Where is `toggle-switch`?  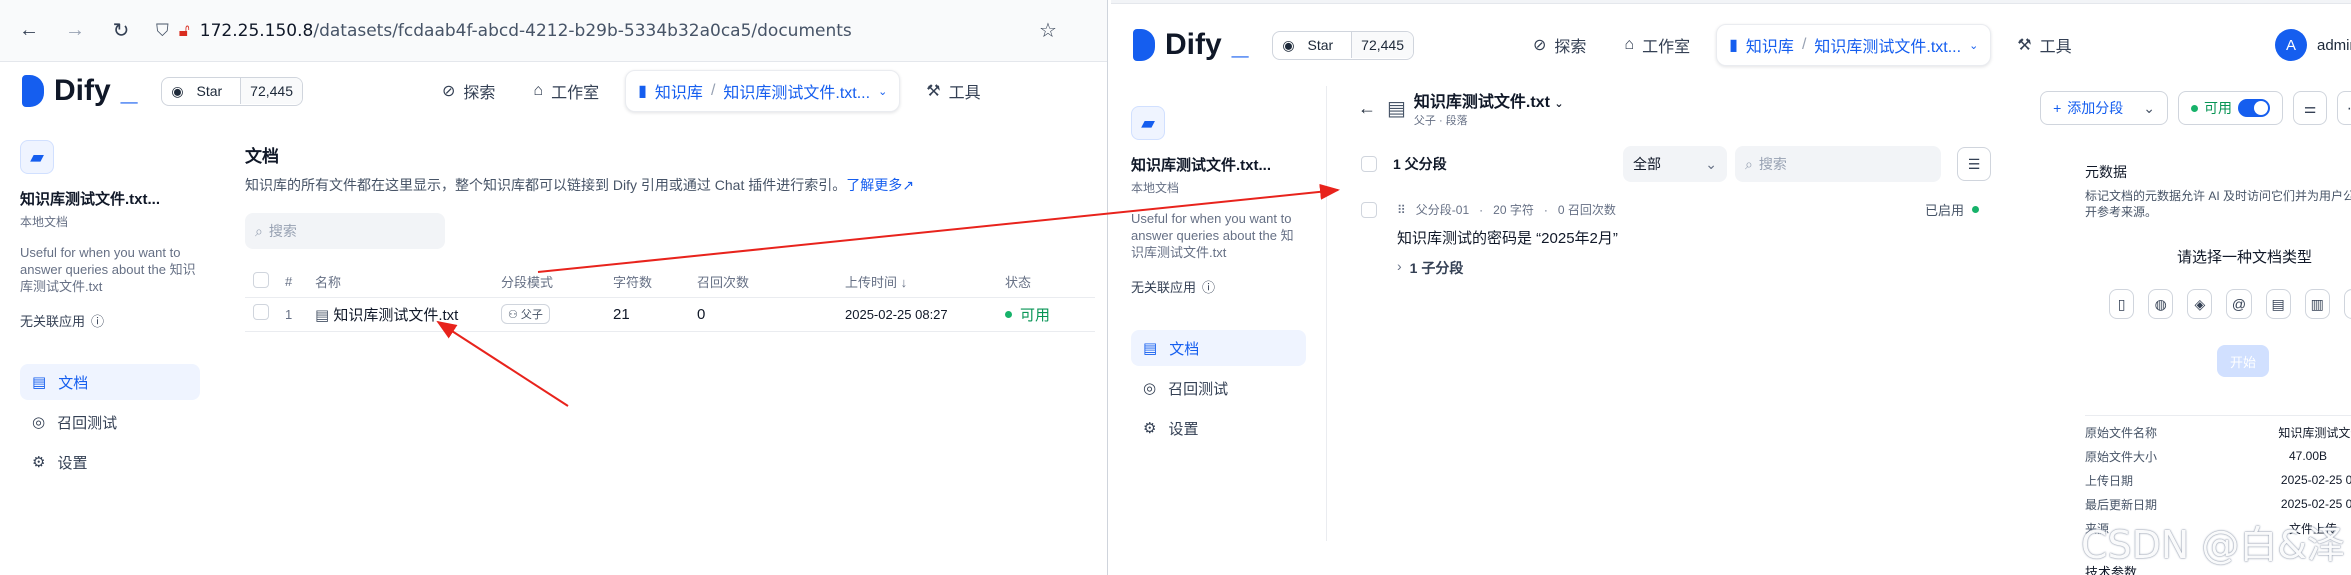
toggle-switch is located at coordinates (2254, 108).